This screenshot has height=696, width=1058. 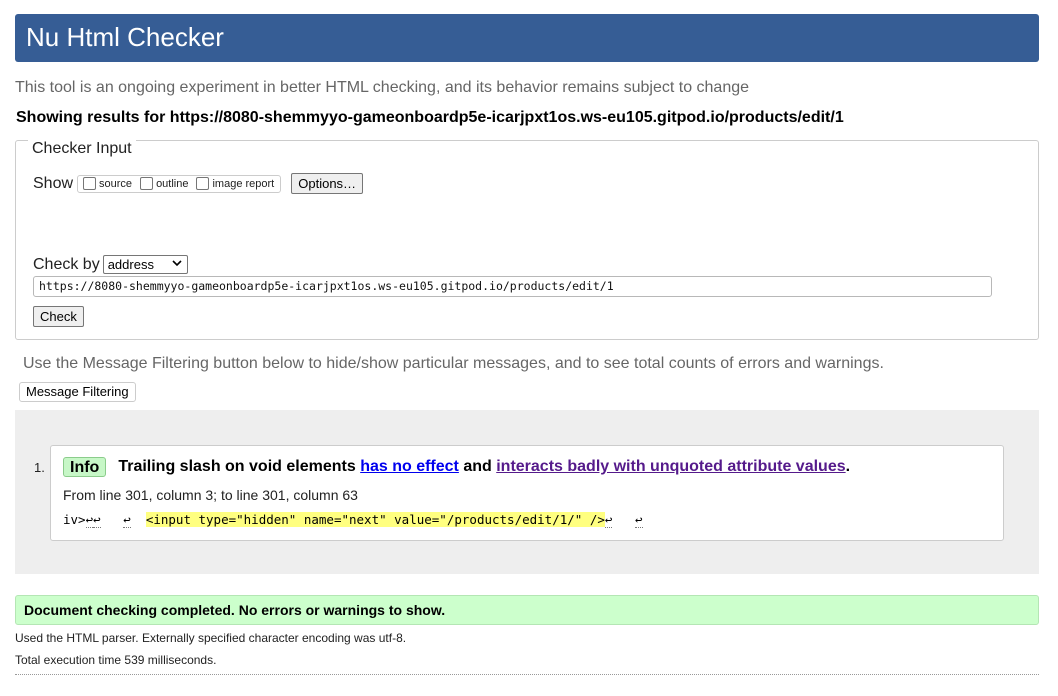 I want to click on footer-divider, so click(x=527, y=674).